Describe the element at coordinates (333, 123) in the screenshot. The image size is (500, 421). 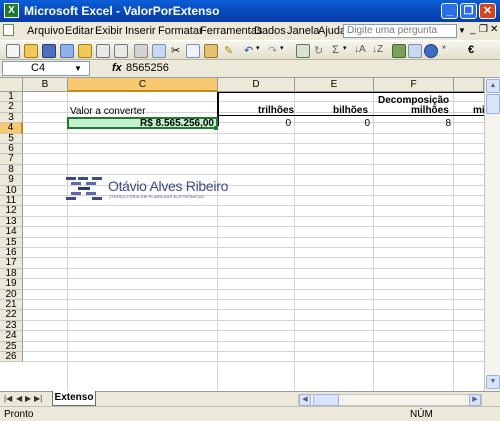
I see `valor-bilhoes: 0` at that location.